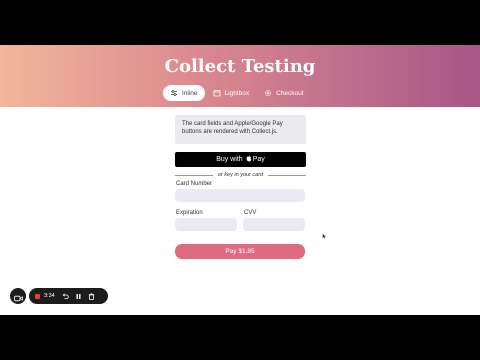 The height and width of the screenshot is (360, 480). I want to click on pay-button: Pay $1.85, so click(240, 251).